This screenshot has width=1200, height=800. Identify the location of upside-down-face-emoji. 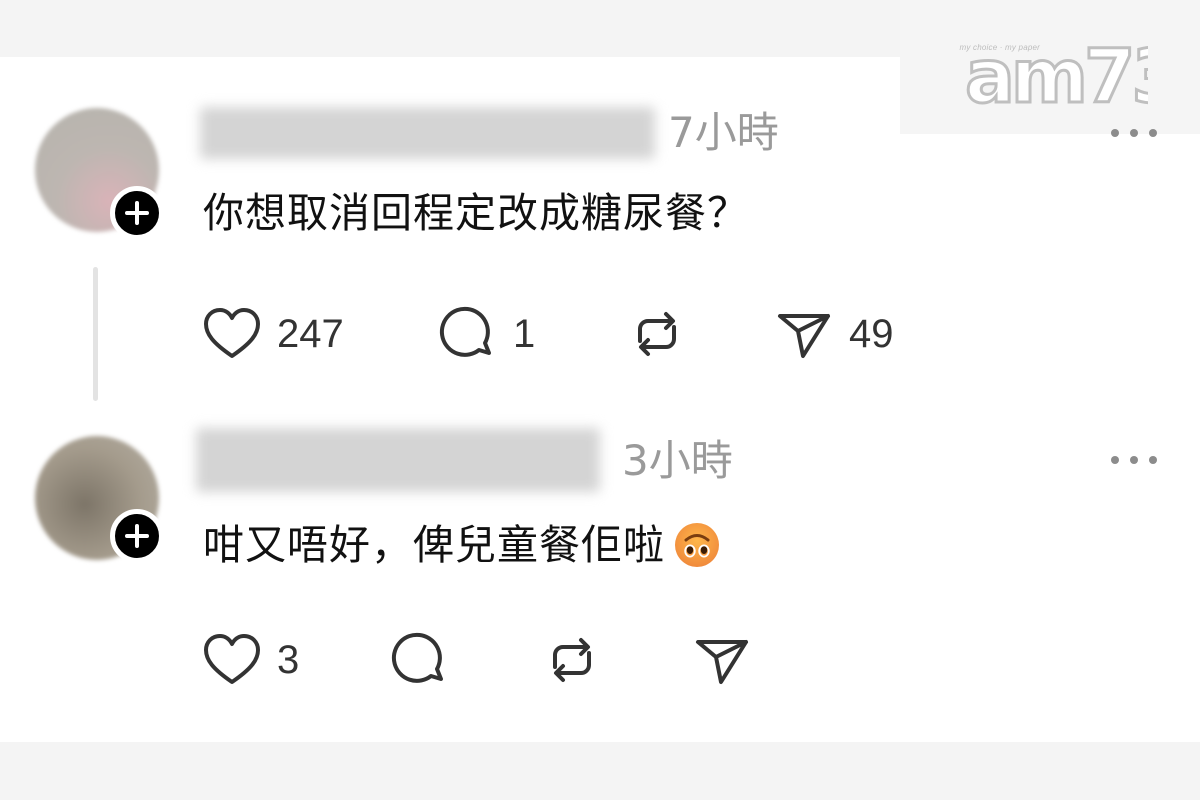
(697, 545).